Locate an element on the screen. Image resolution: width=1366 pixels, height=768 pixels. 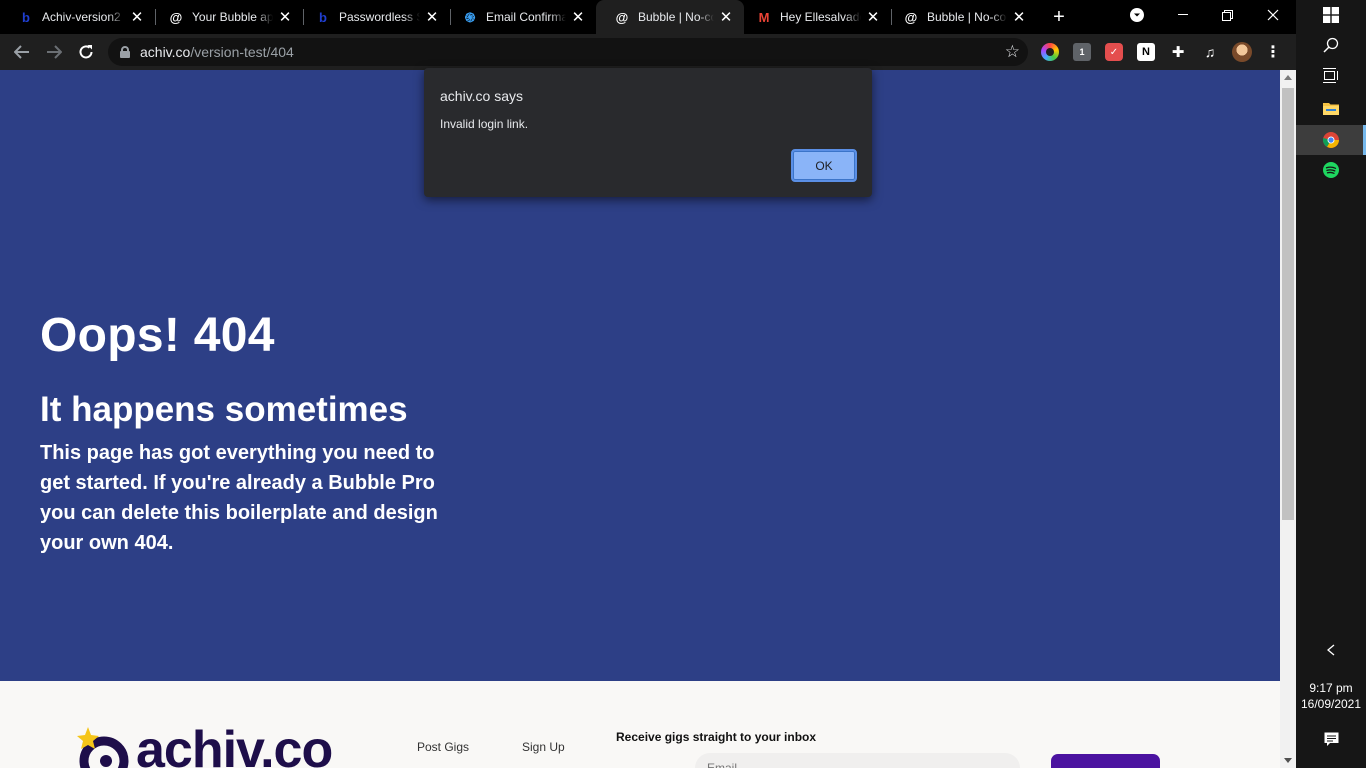
minimize-button is located at coordinates (1183, 15).